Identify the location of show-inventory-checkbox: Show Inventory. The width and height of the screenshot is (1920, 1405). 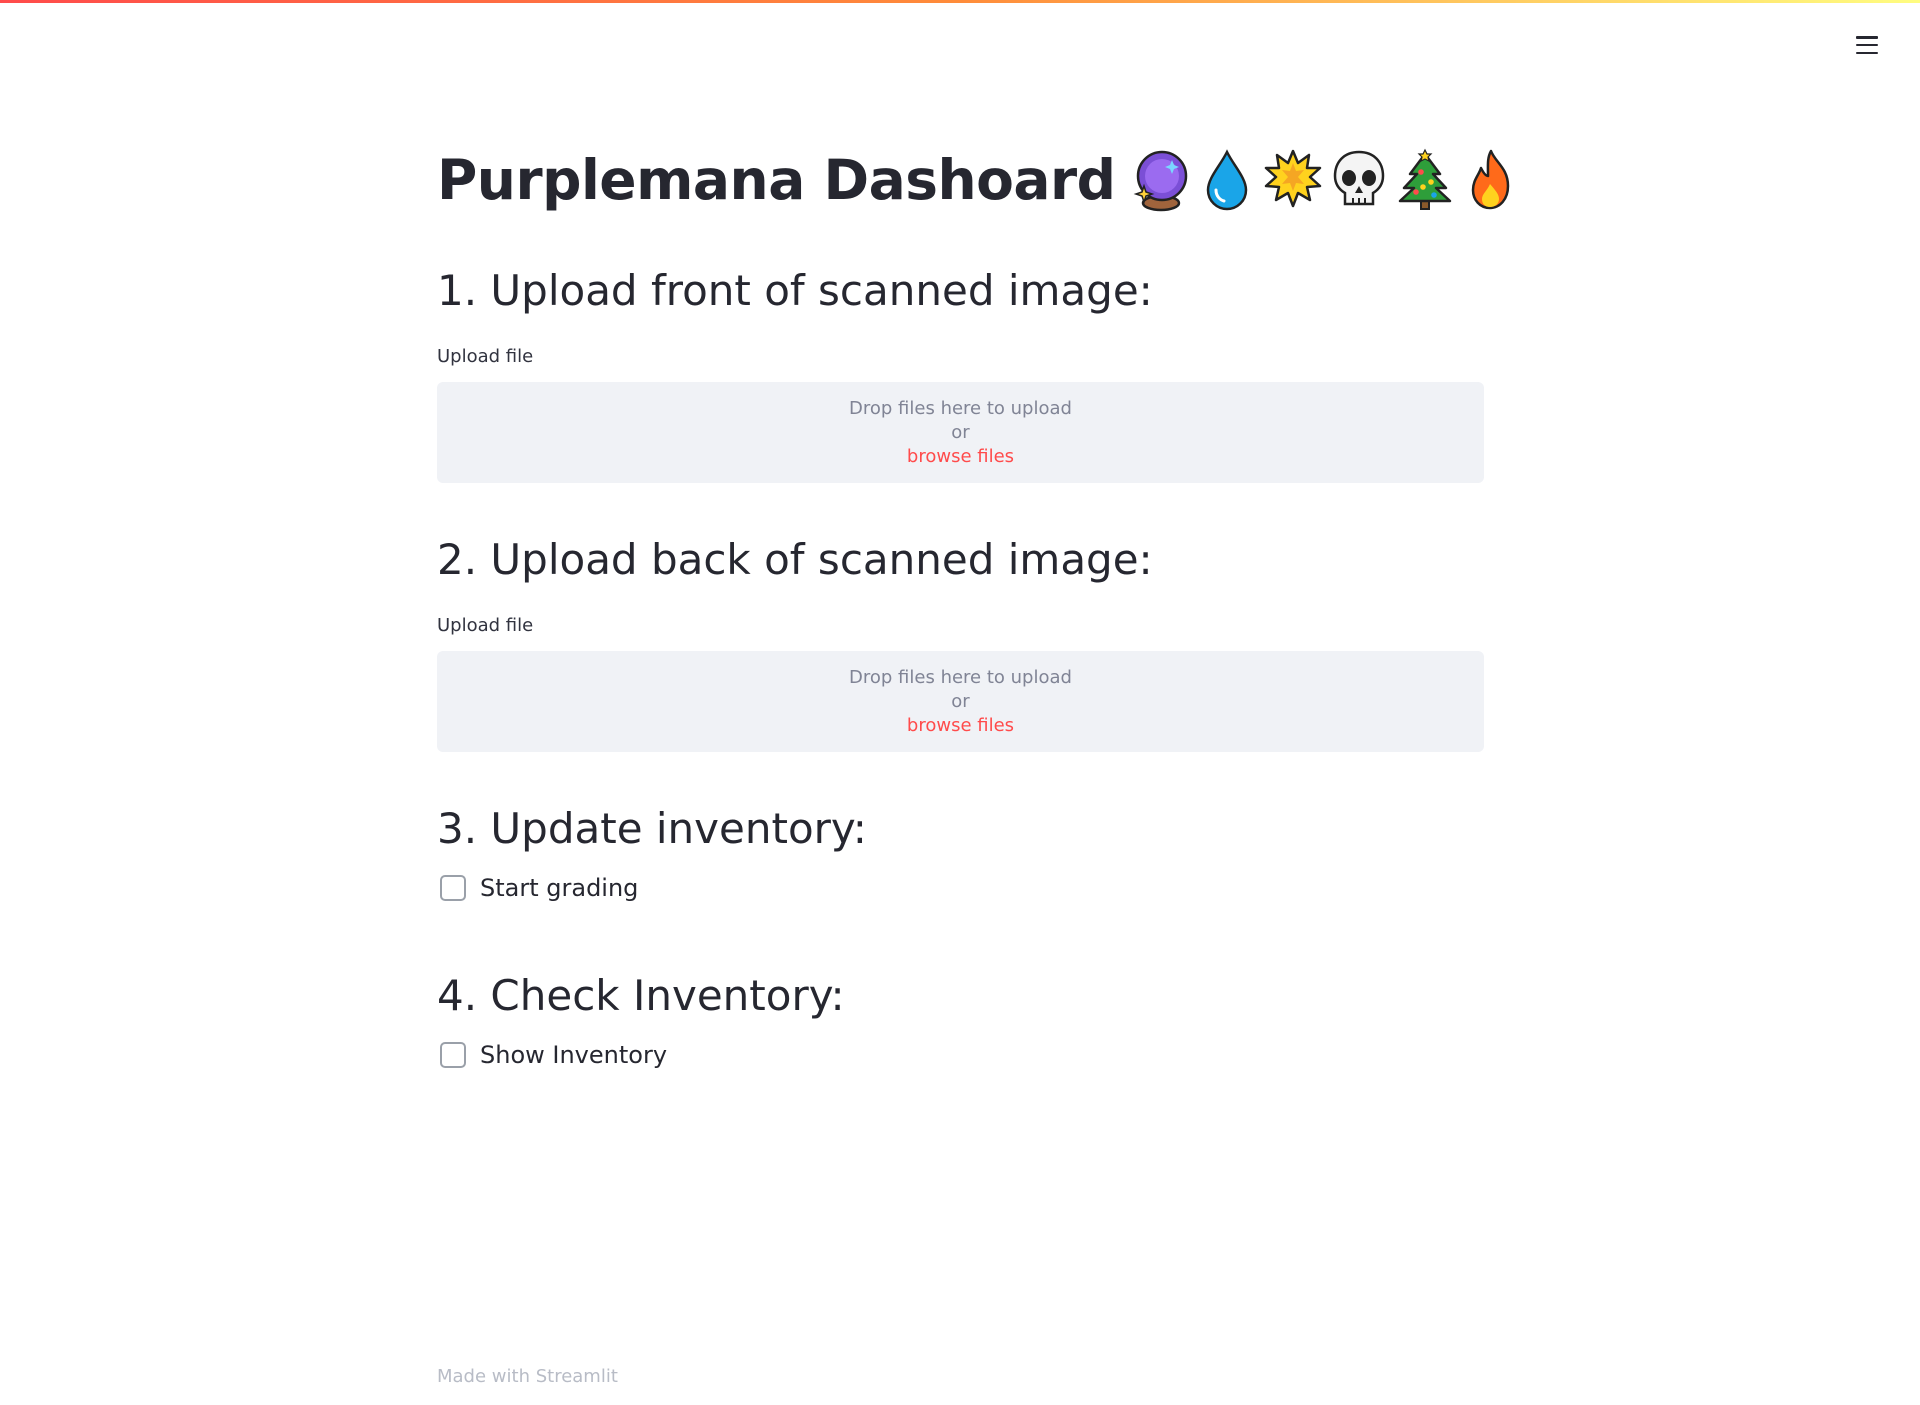
(552, 1055).